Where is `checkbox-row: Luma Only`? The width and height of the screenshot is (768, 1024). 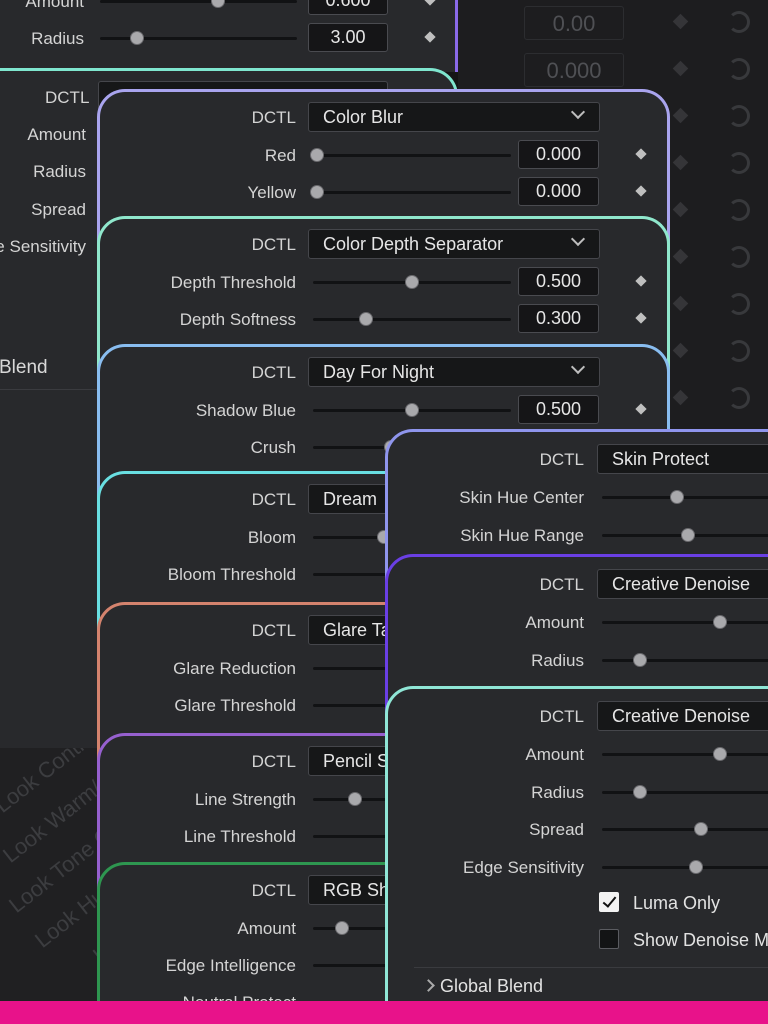
checkbox-row: Luma Only is located at coordinates (578, 903).